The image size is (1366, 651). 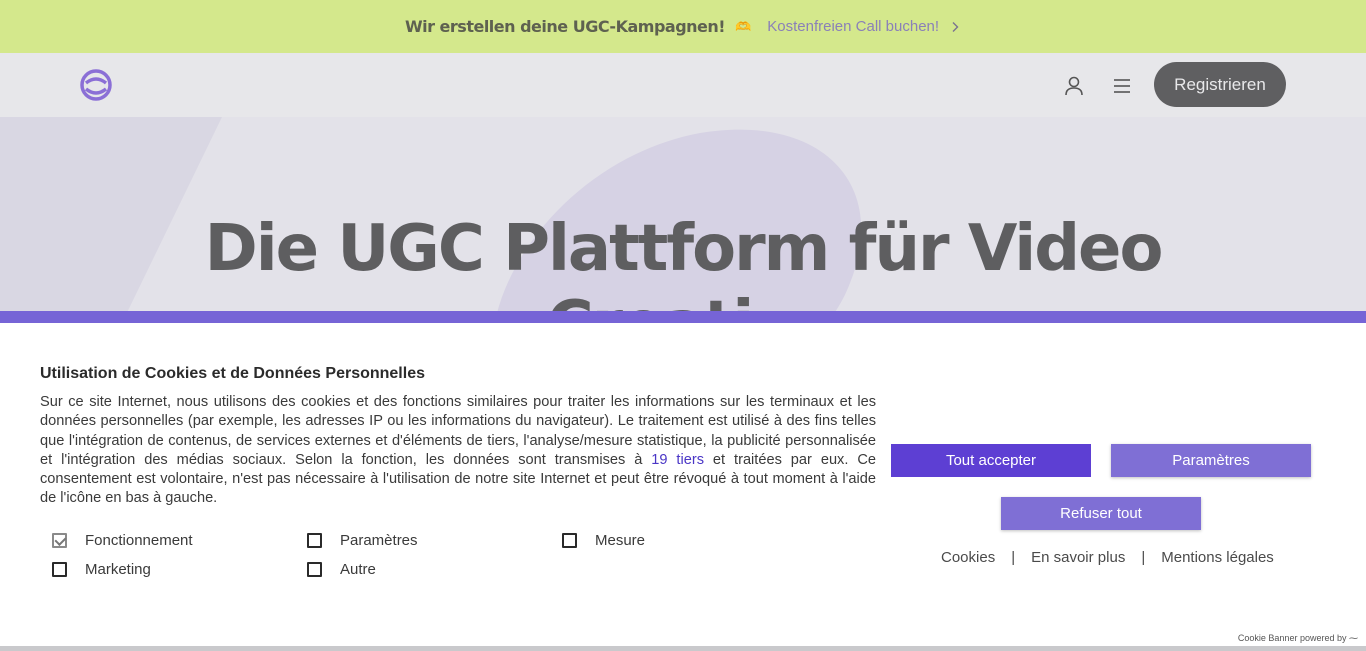 I want to click on menu-icon, so click(x=1122, y=86).